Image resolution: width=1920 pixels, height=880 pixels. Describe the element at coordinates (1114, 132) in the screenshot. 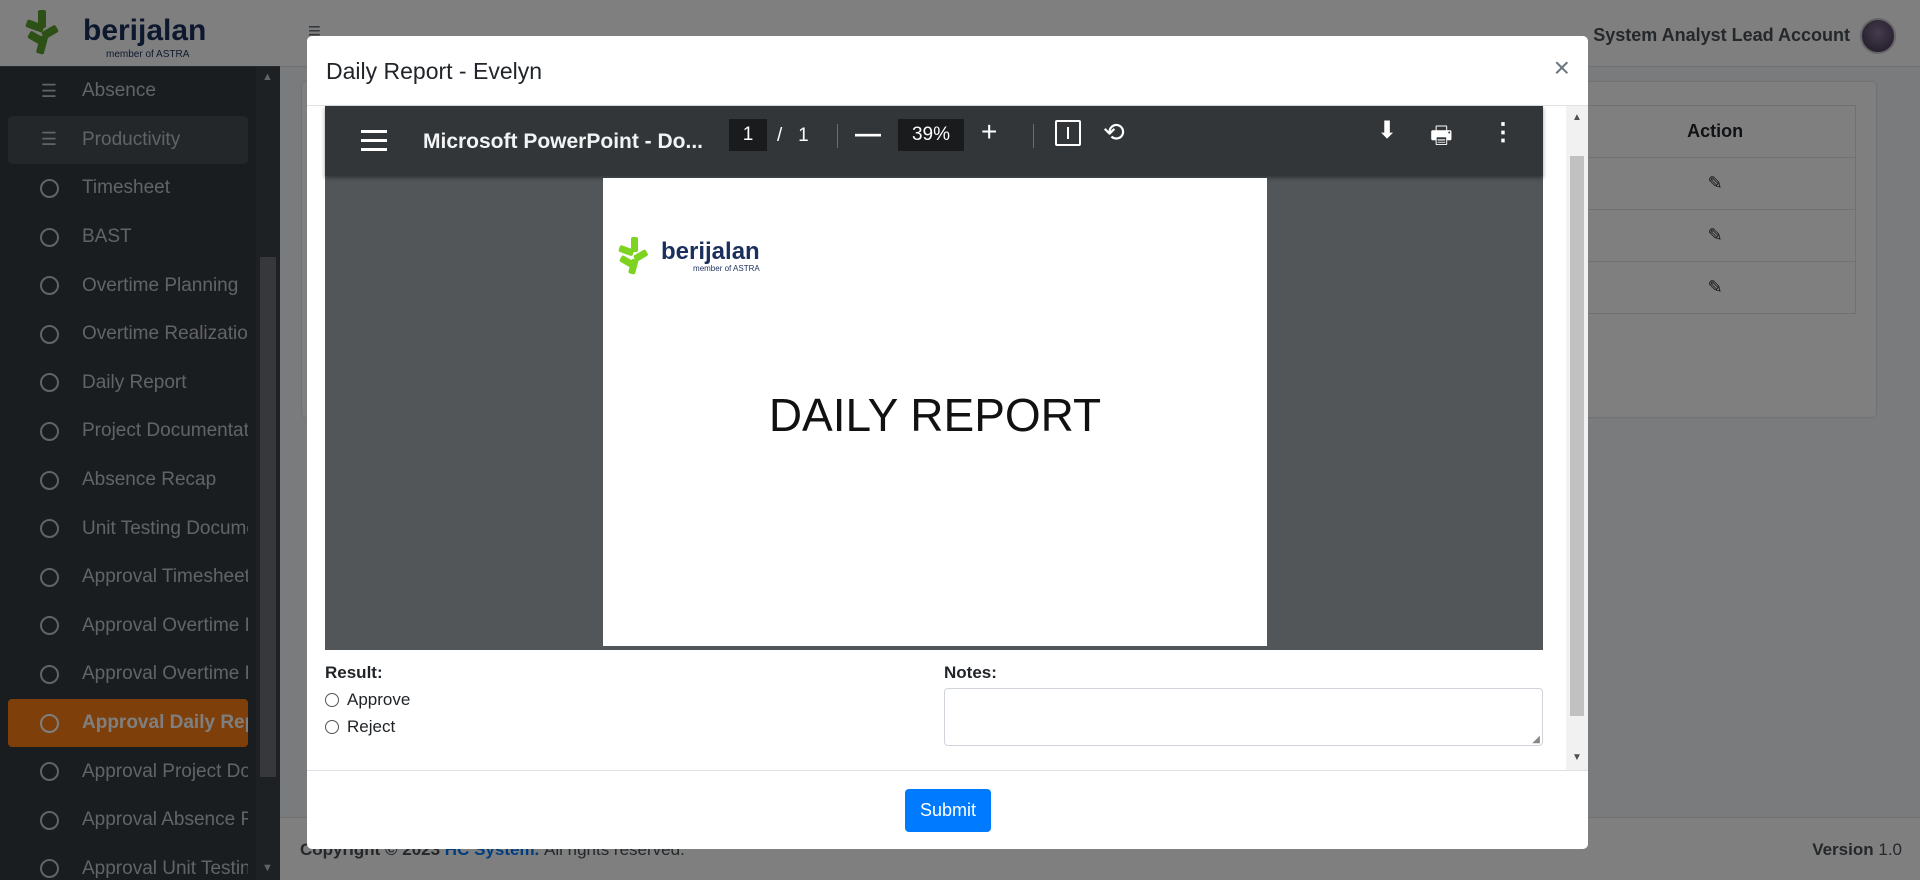

I see `rotate-icon: ⟲` at that location.